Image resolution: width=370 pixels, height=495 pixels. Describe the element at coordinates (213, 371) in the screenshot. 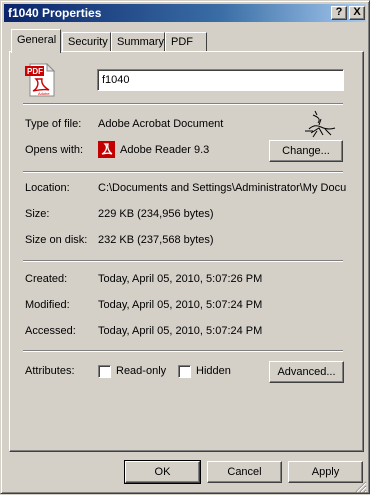

I see `hidden-label: Hidden` at that location.